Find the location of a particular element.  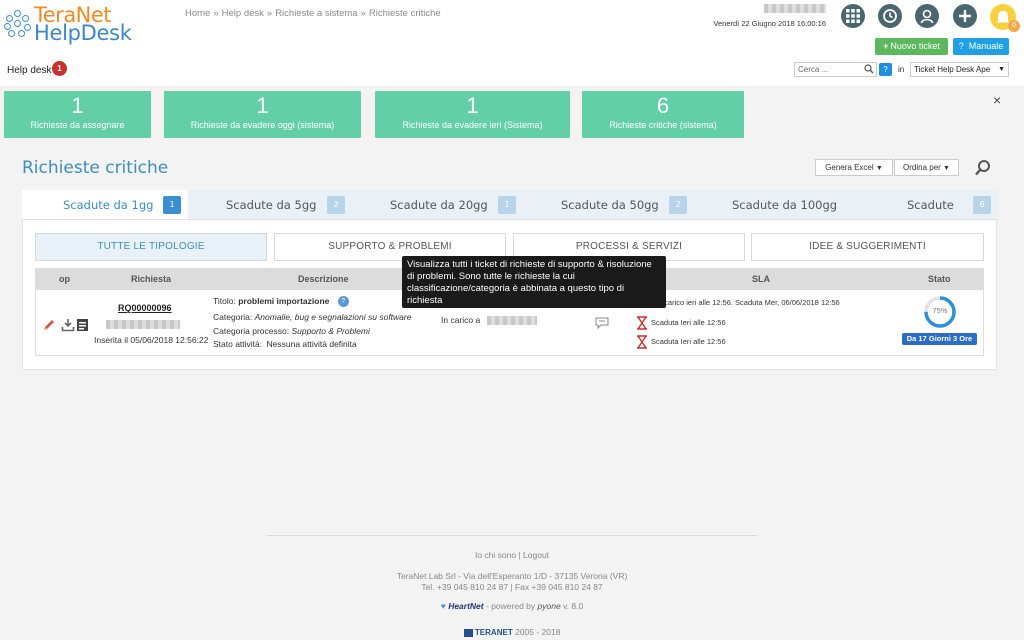

helpdesk-nav-label: Help desk is located at coordinates (29, 70).